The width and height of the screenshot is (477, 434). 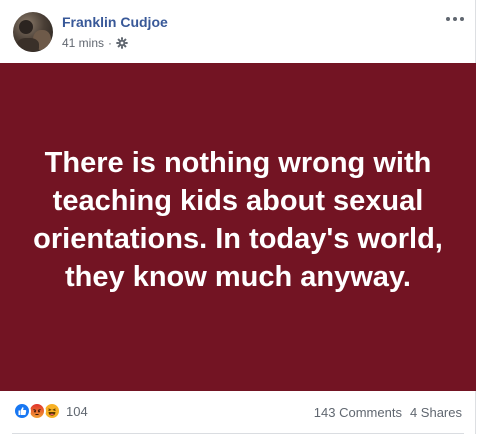 I want to click on gear-icon, so click(x=122, y=43).